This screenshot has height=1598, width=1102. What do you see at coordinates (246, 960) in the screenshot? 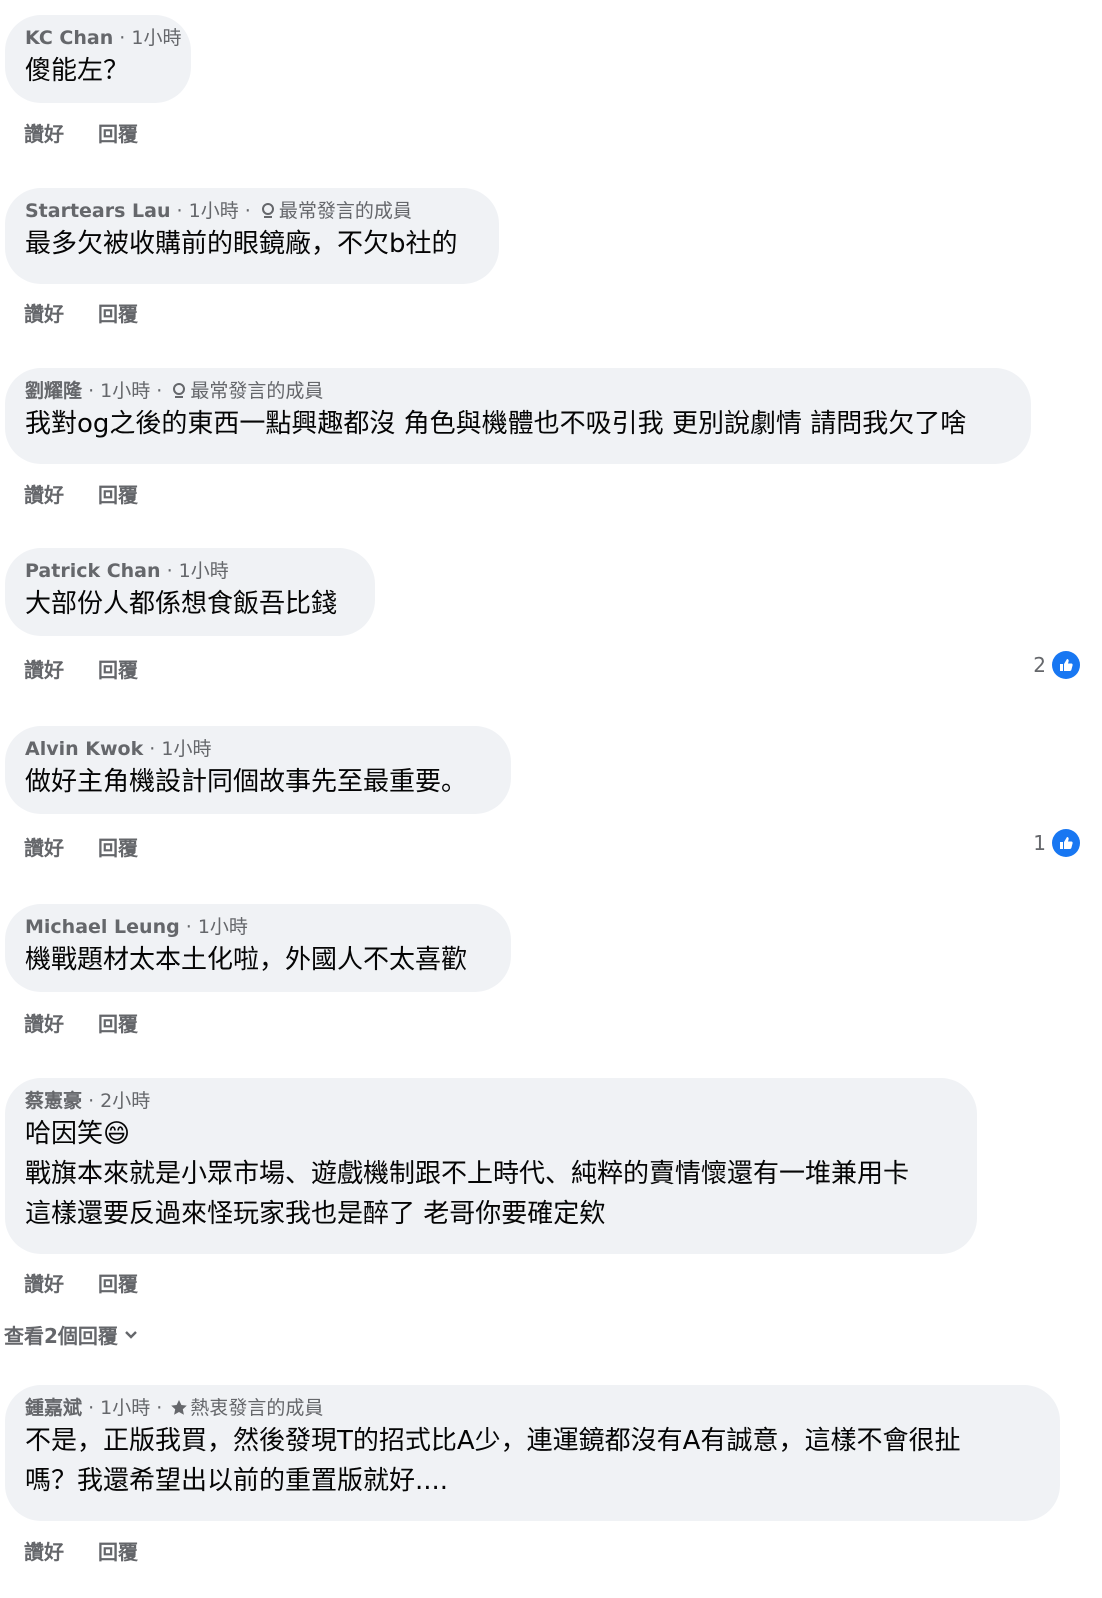
I see `comment-text: 機戰題材太本土化啦，外國人不太喜歡` at bounding box center [246, 960].